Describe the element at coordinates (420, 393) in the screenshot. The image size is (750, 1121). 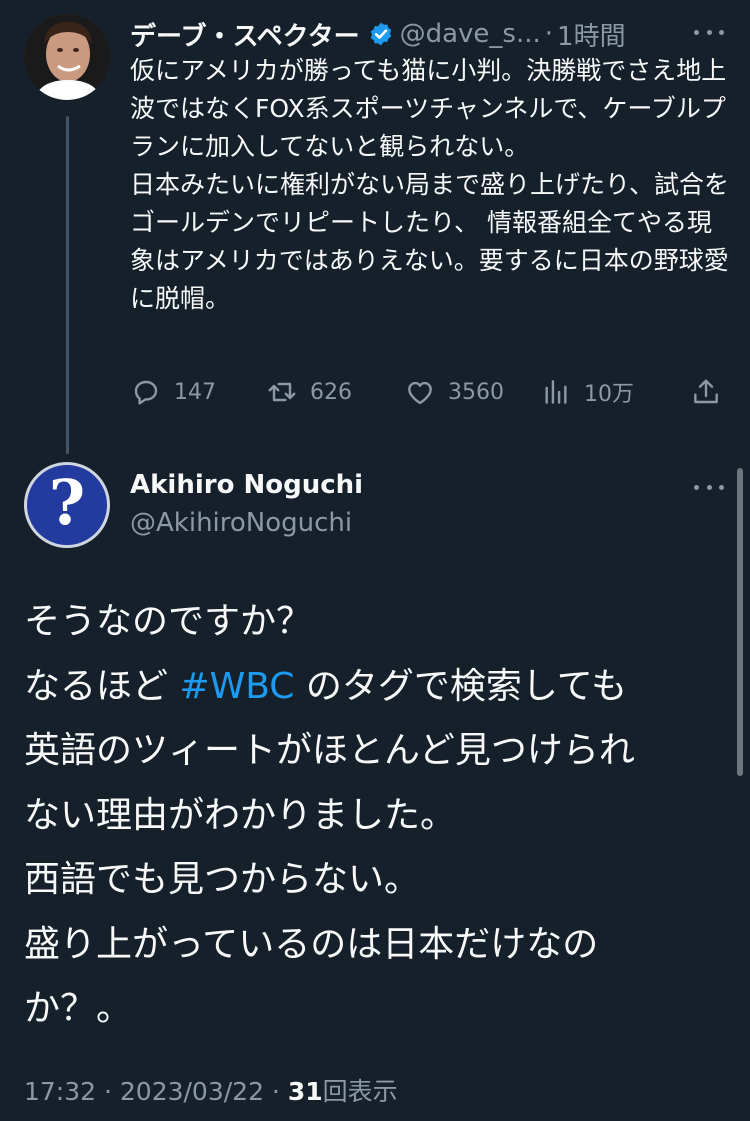
I see `heart-icon` at that location.